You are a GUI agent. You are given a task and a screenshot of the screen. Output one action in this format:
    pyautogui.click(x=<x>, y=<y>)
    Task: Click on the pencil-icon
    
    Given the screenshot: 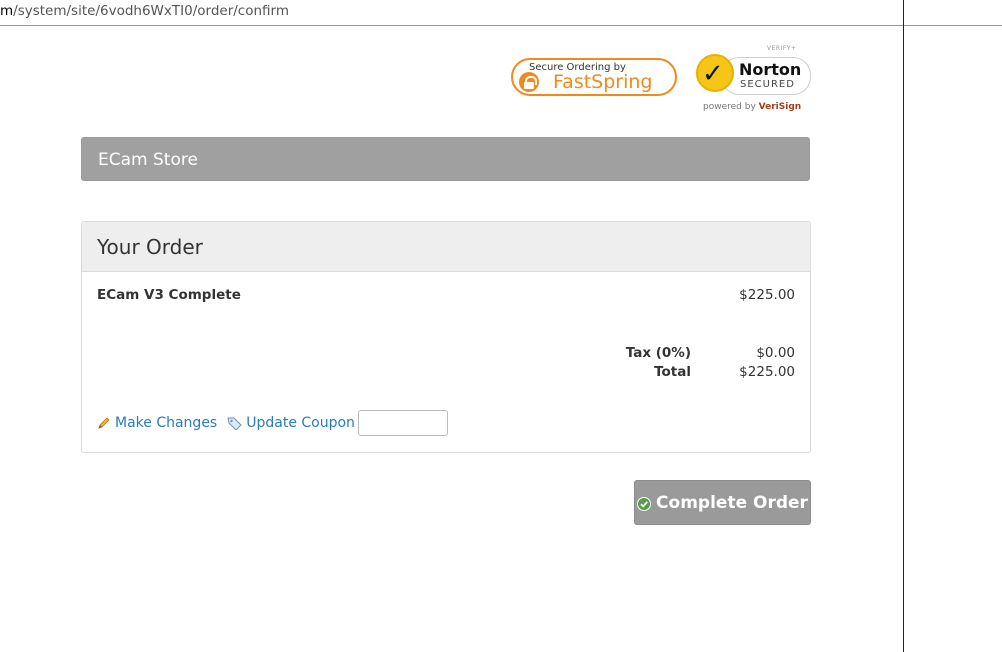 What is the action you would take?
    pyautogui.click(x=104, y=423)
    